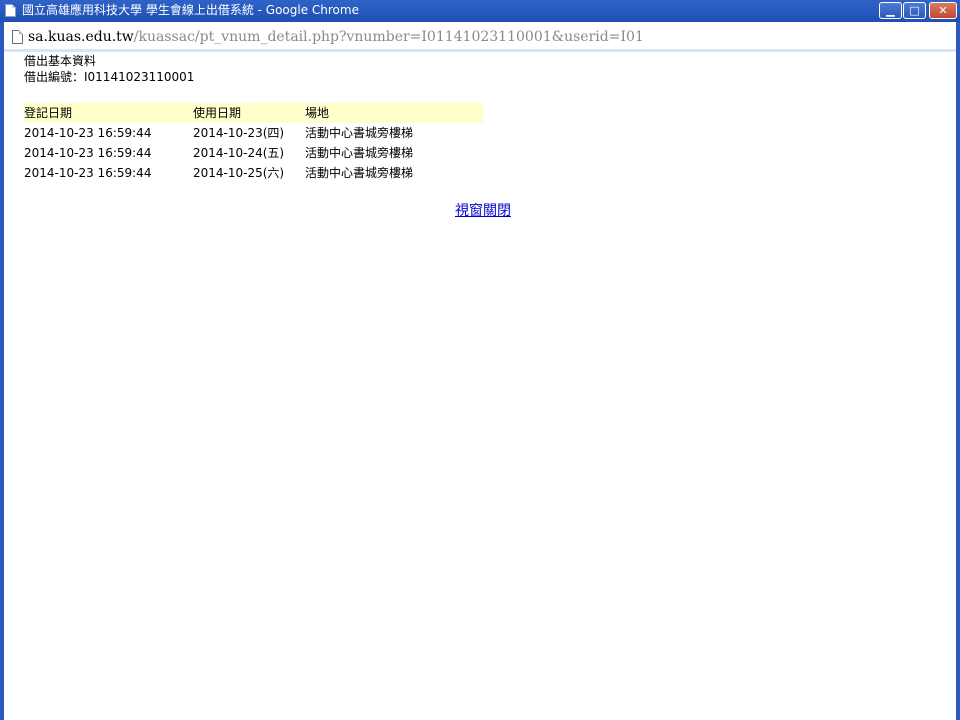 This screenshot has width=960, height=720. Describe the element at coordinates (943, 10) in the screenshot. I see `close-button: ✕` at that location.